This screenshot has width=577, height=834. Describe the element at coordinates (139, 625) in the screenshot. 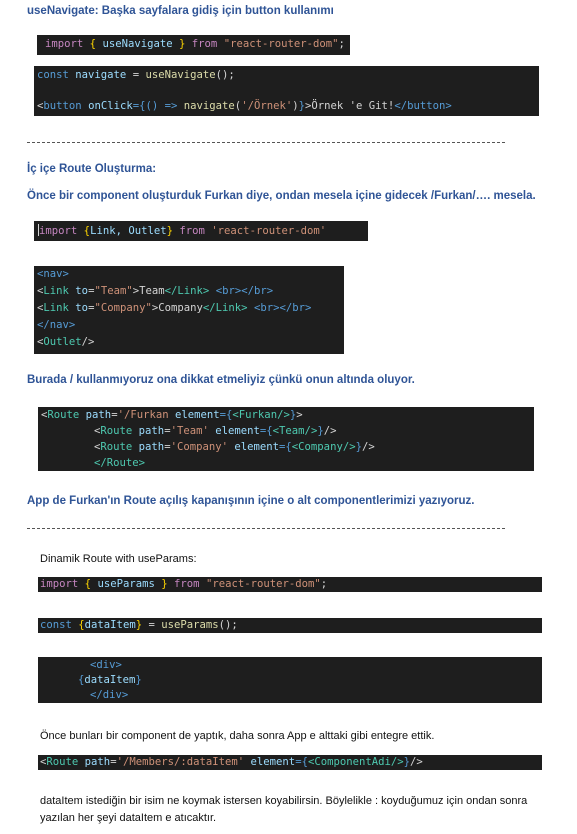

I see `code-line: const {dataItem} = useParams();` at that location.